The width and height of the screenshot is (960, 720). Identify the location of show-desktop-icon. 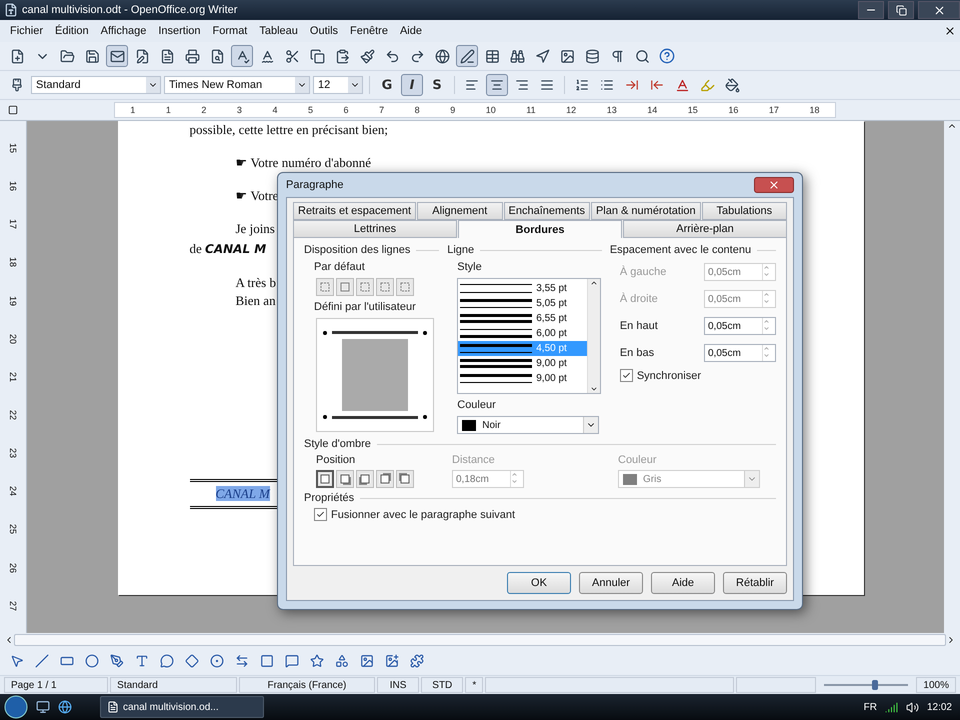
(43, 707).